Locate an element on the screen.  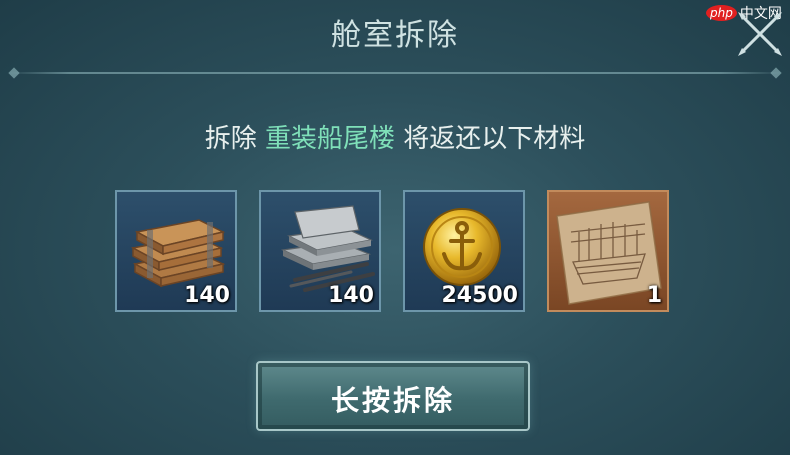
material-slot-ship-blueprint: 1 is located at coordinates (608, 251).